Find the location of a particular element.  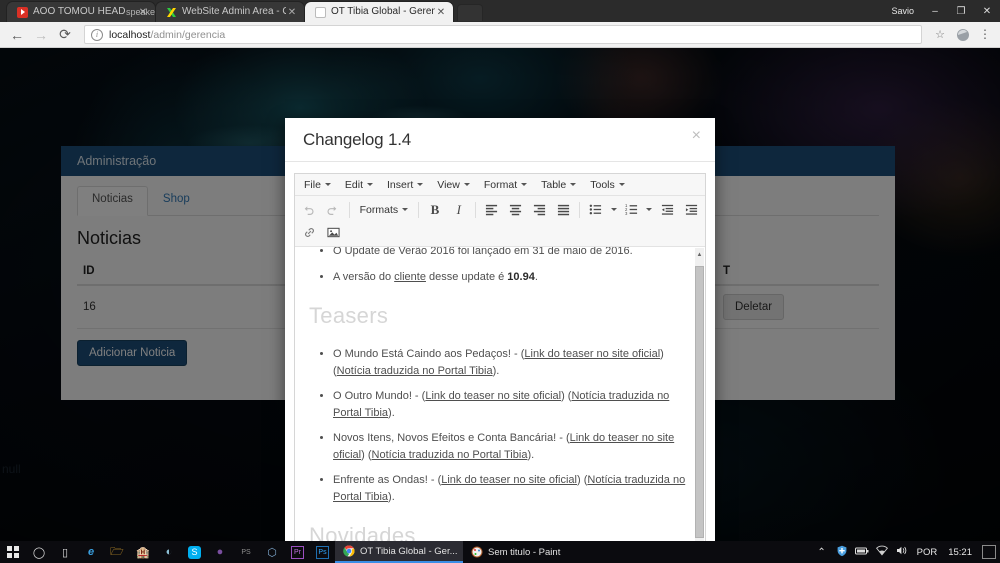

editor-toolbar: Formats B I 1 2 3 is located at coordinates (500, 221).